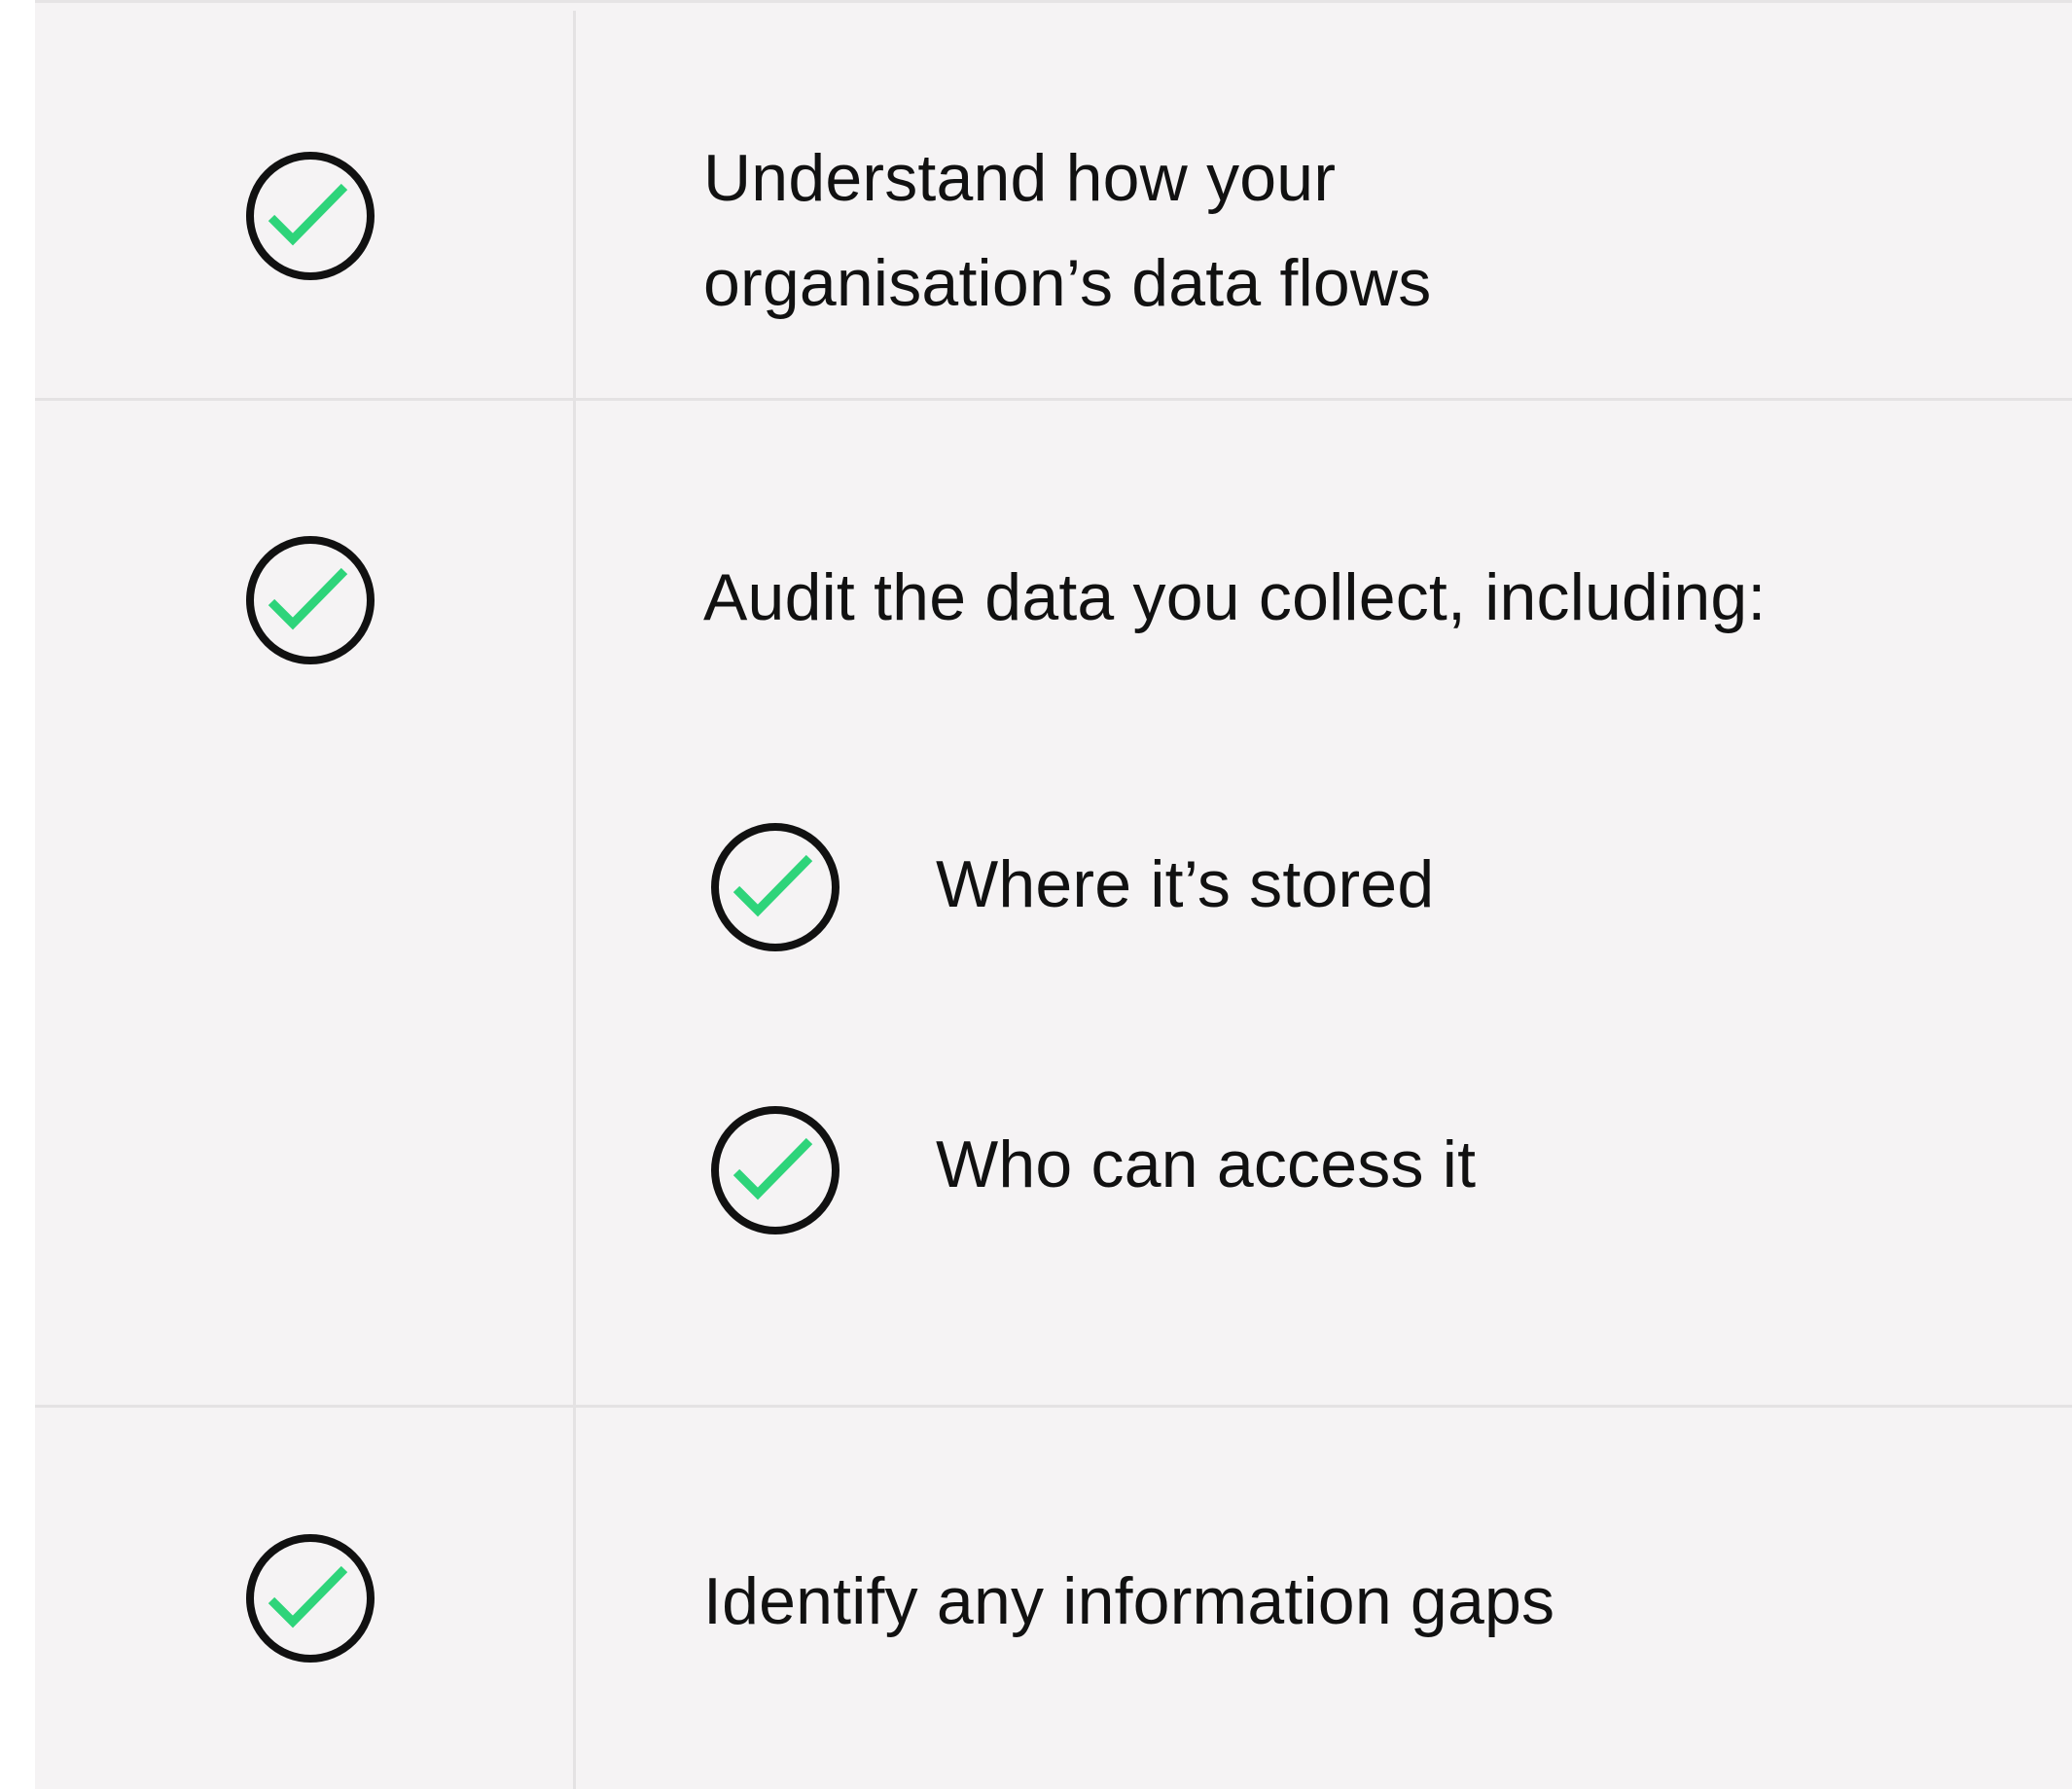 This screenshot has height=1789, width=2072. I want to click on checklist-item-line: organisation’s data flows, so click(1067, 283).